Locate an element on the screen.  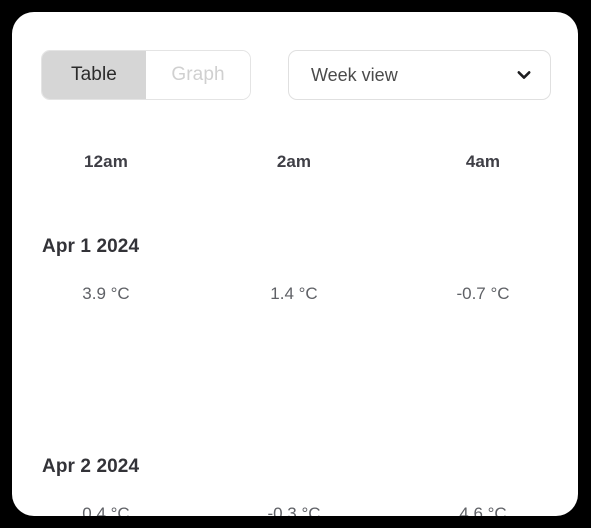
group-date-label: Apr 1 2024 is located at coordinates (91, 246).